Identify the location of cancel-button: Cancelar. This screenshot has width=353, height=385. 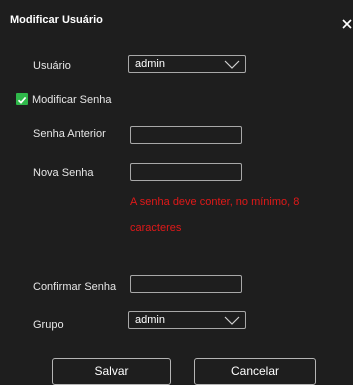
(255, 371).